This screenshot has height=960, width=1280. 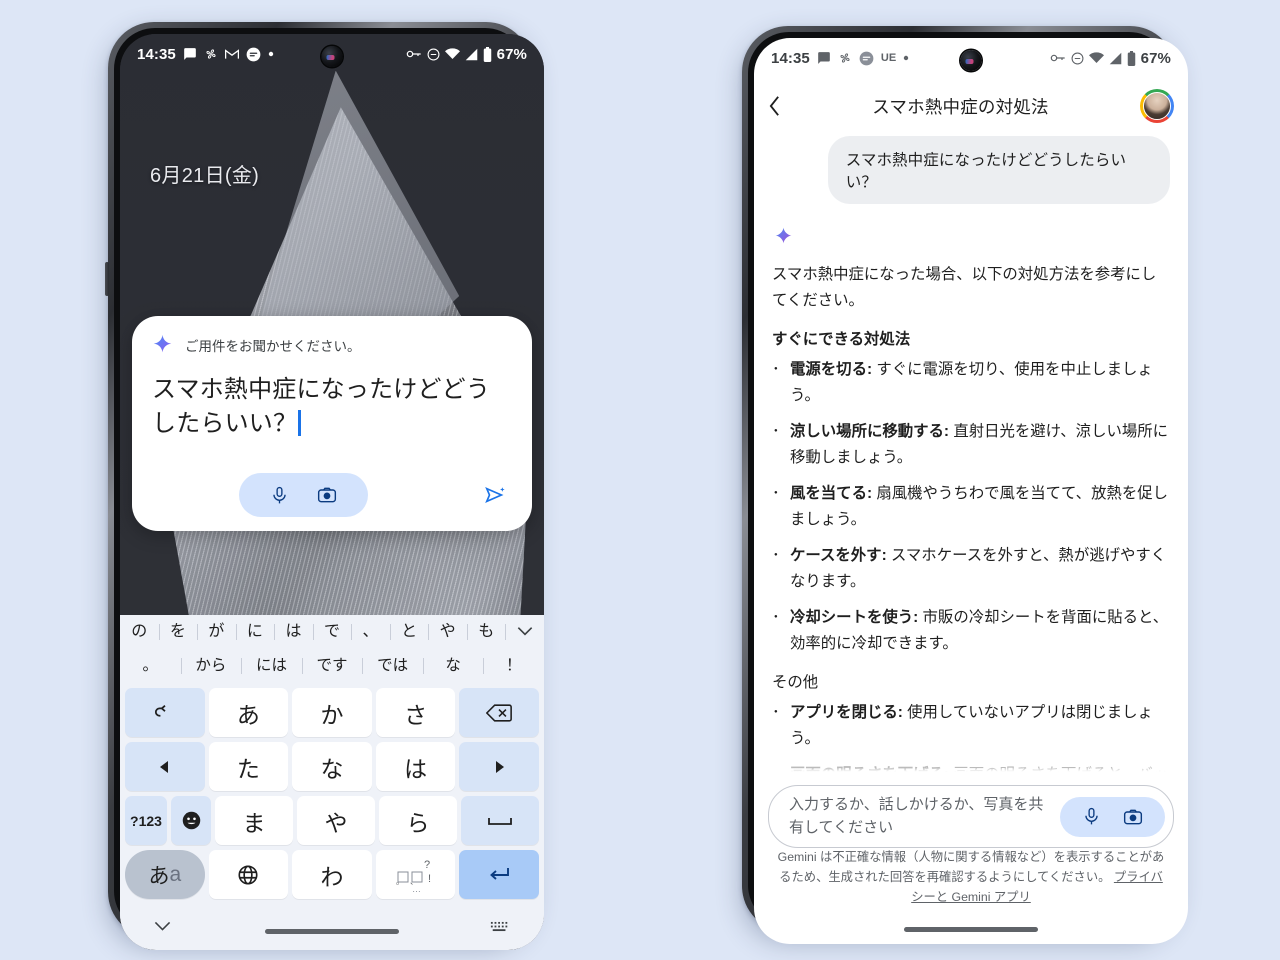 I want to click on assistant-text-input: スマホ熱中症になったけどどうしたらいい？, so click(x=332, y=407).